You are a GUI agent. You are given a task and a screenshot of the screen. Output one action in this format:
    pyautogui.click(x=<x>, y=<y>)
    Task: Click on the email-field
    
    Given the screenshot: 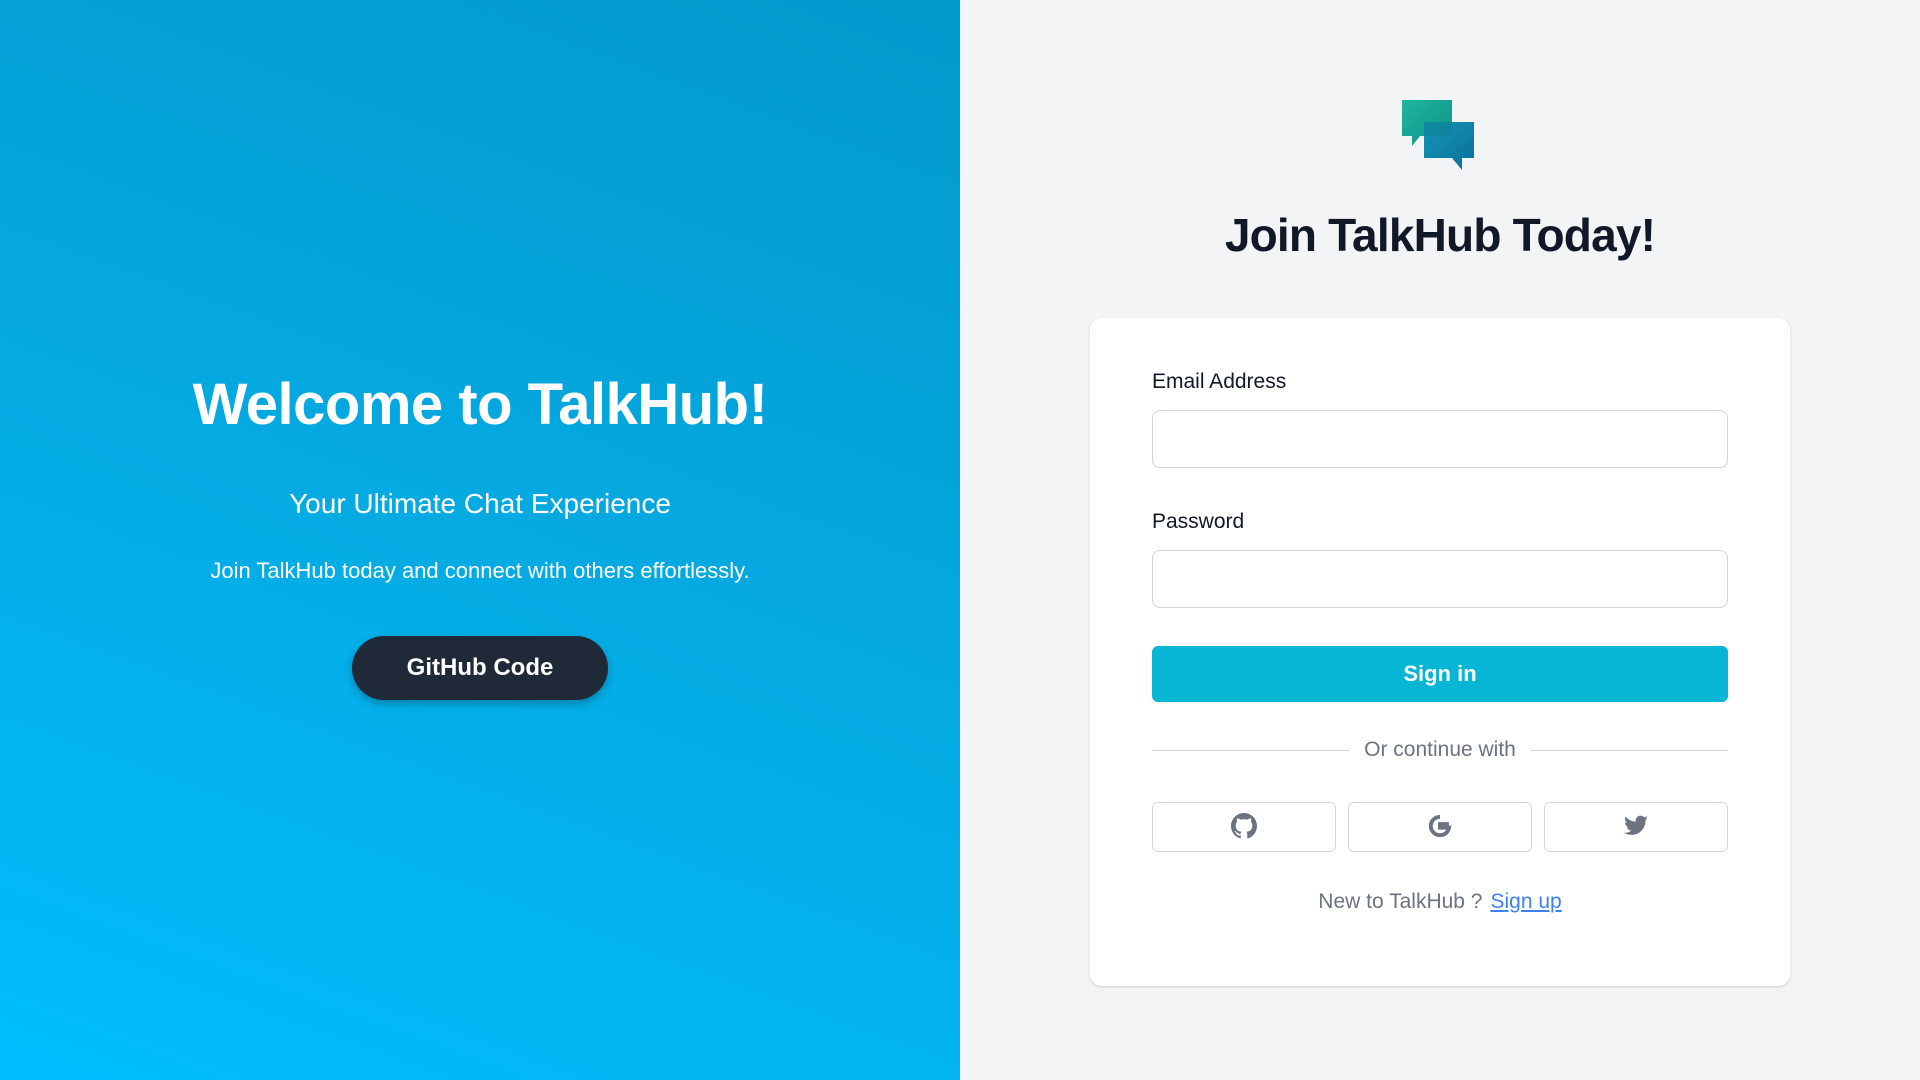 What is the action you would take?
    pyautogui.click(x=1440, y=439)
    